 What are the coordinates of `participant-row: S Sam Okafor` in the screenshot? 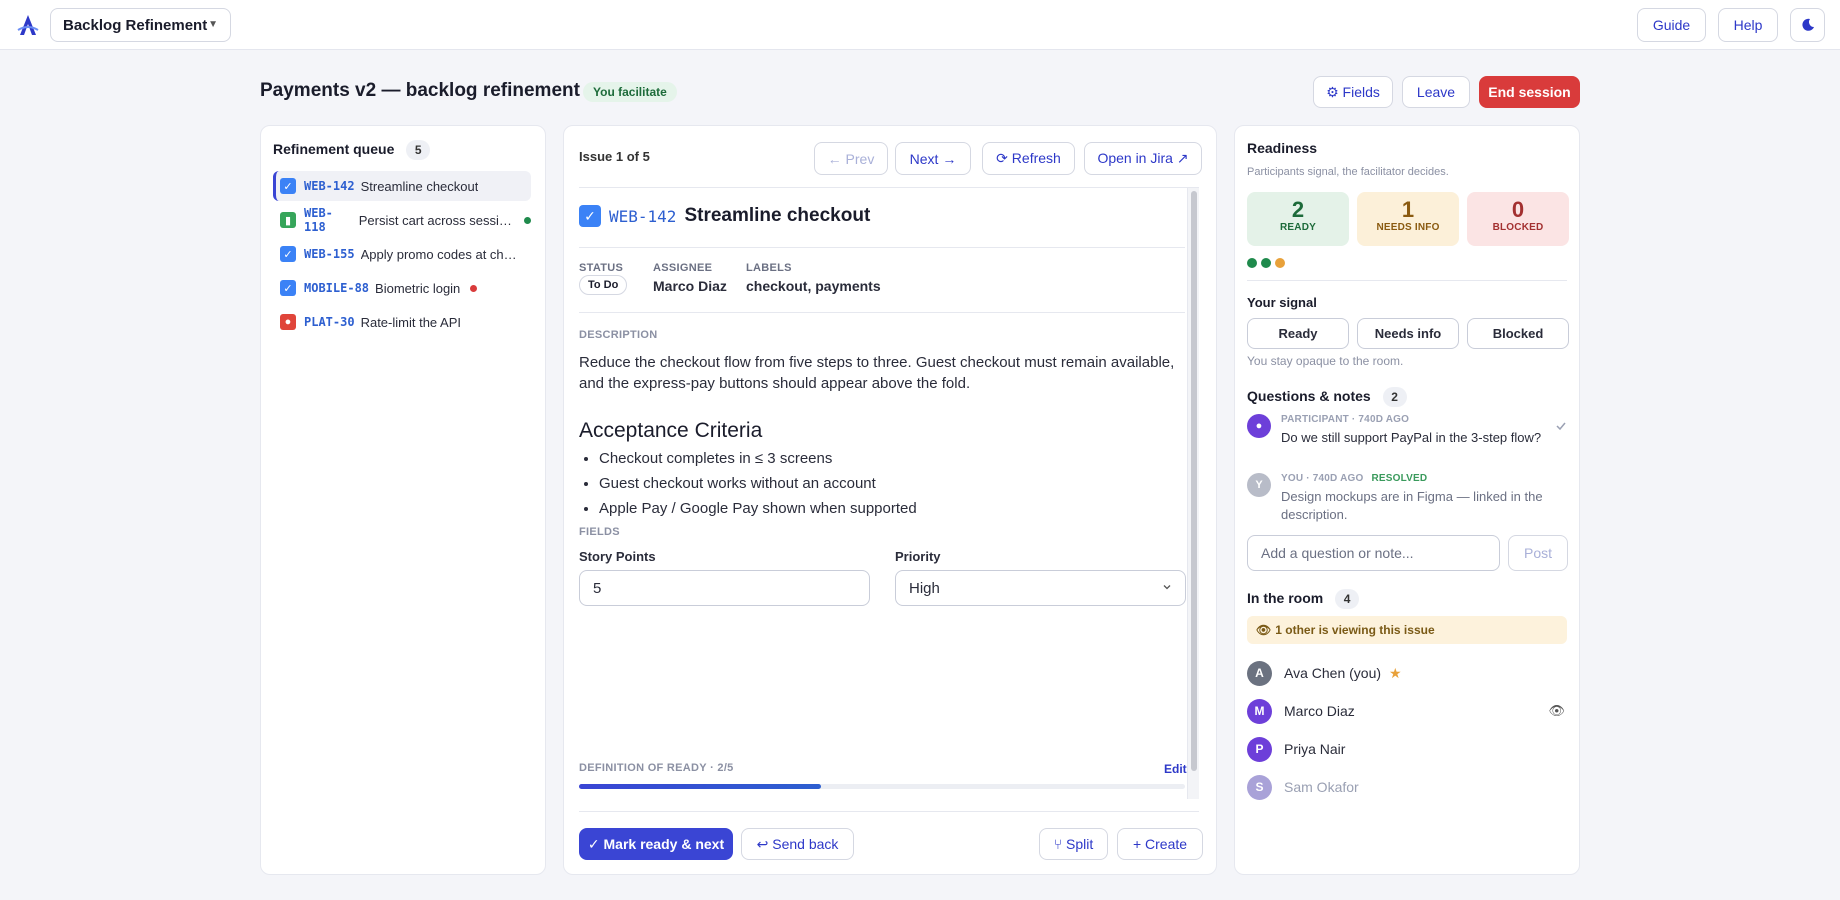 It's located at (1407, 787).